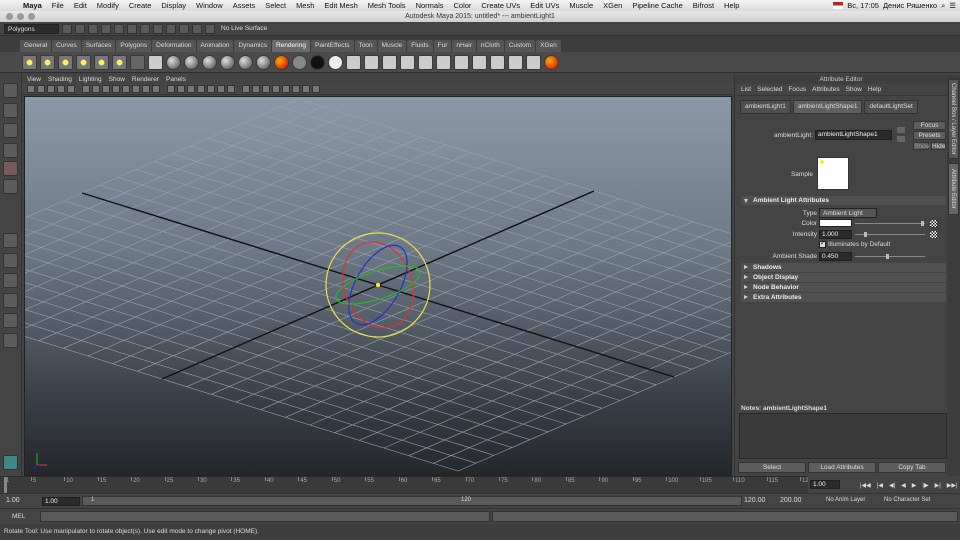 This screenshot has width=960, height=540. What do you see at coordinates (211, 89) in the screenshot?
I see `use-lights-icon` at bounding box center [211, 89].